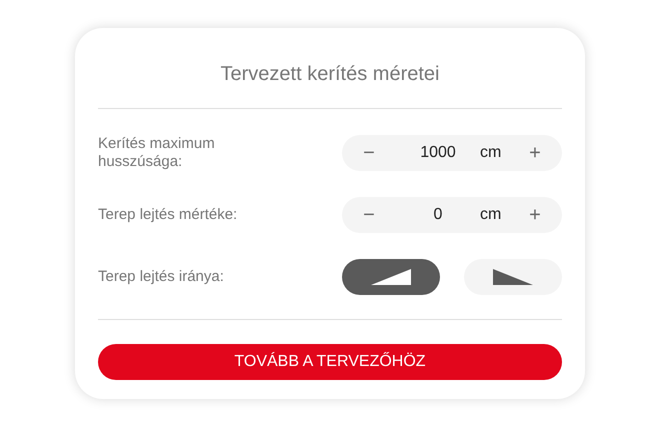 The width and height of the screenshot is (660, 440). I want to click on field-label: Terep lejtés mértéke:, so click(168, 215).